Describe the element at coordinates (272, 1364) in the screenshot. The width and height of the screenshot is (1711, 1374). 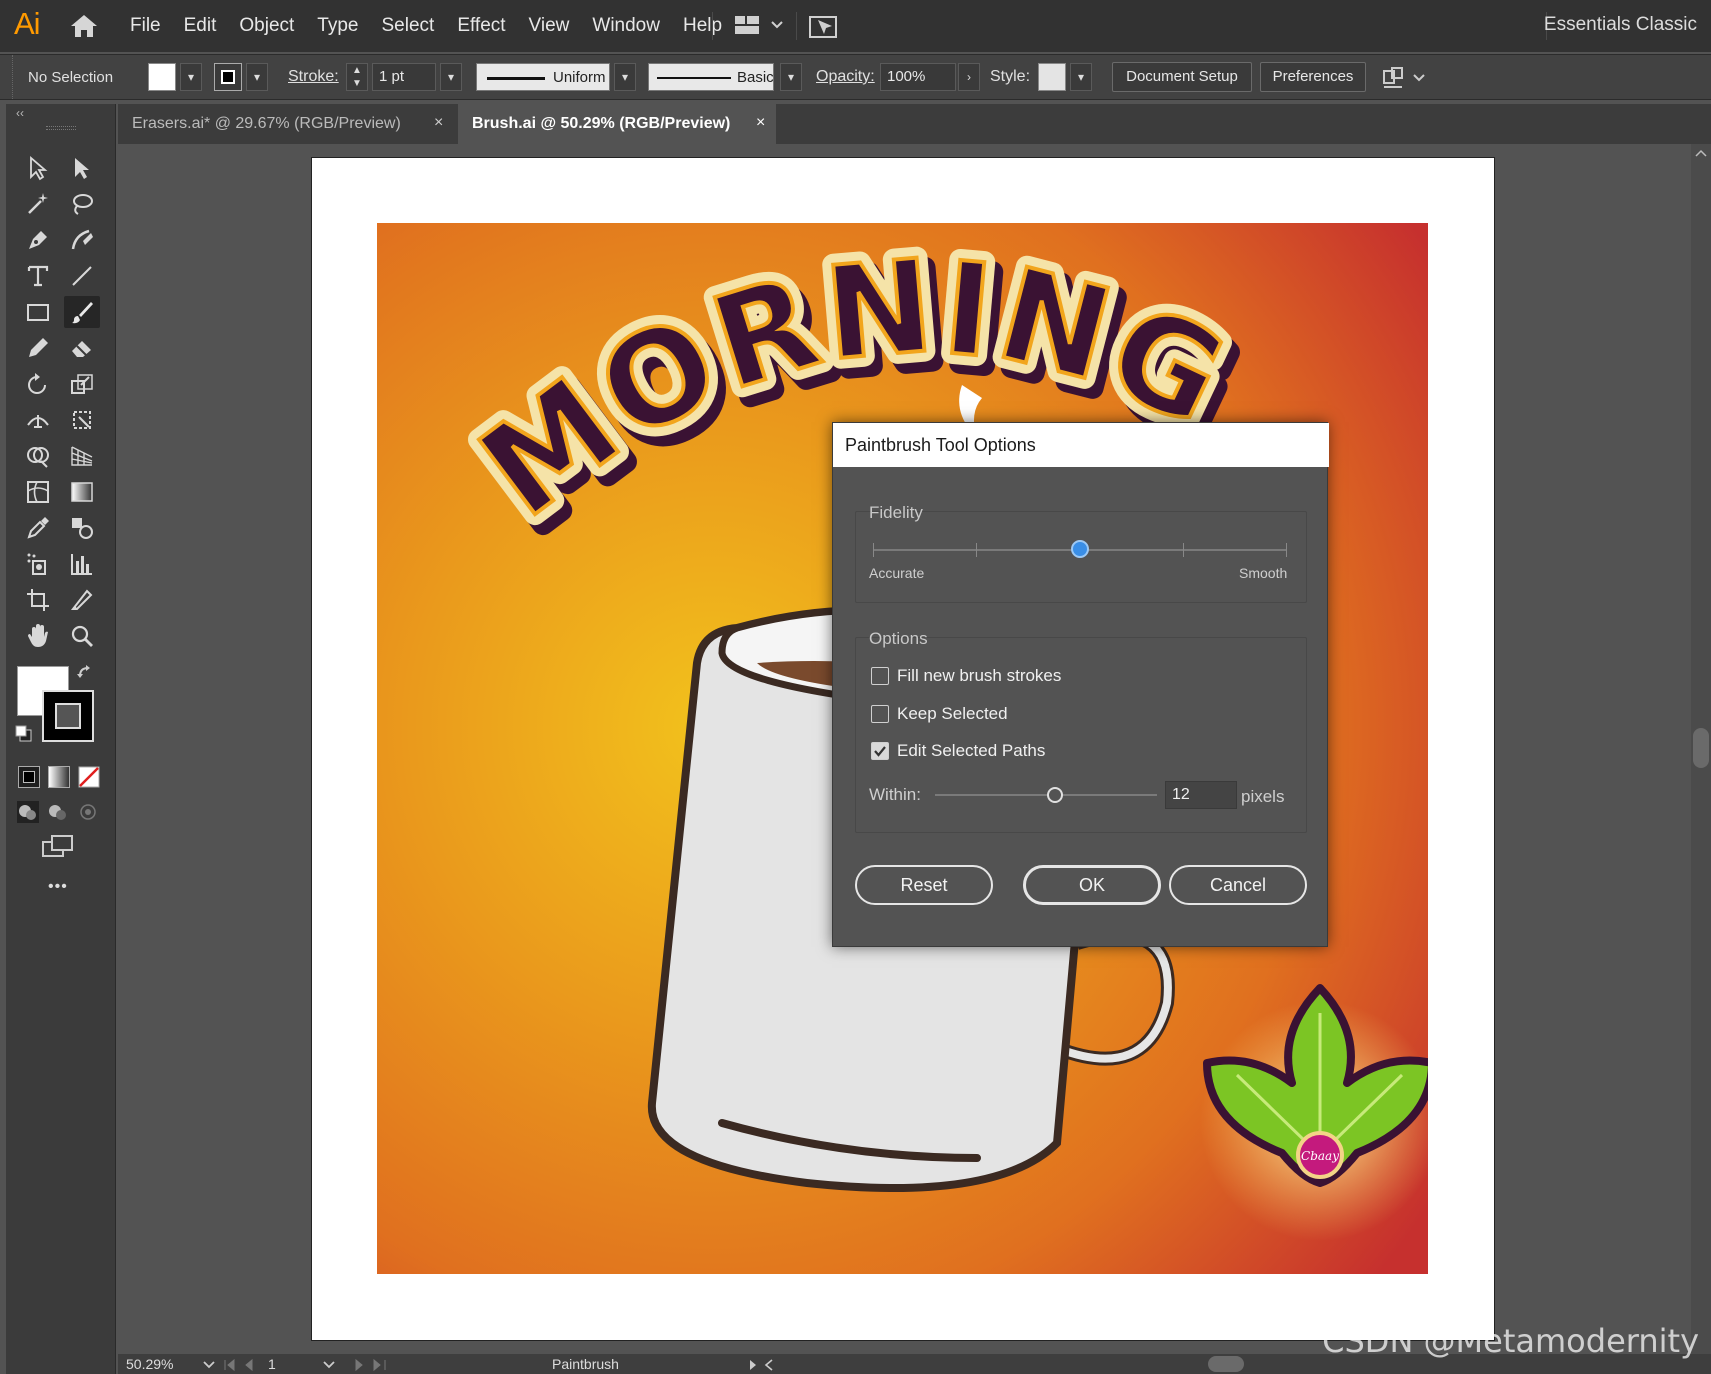
I see `artboard-number: 1` at that location.